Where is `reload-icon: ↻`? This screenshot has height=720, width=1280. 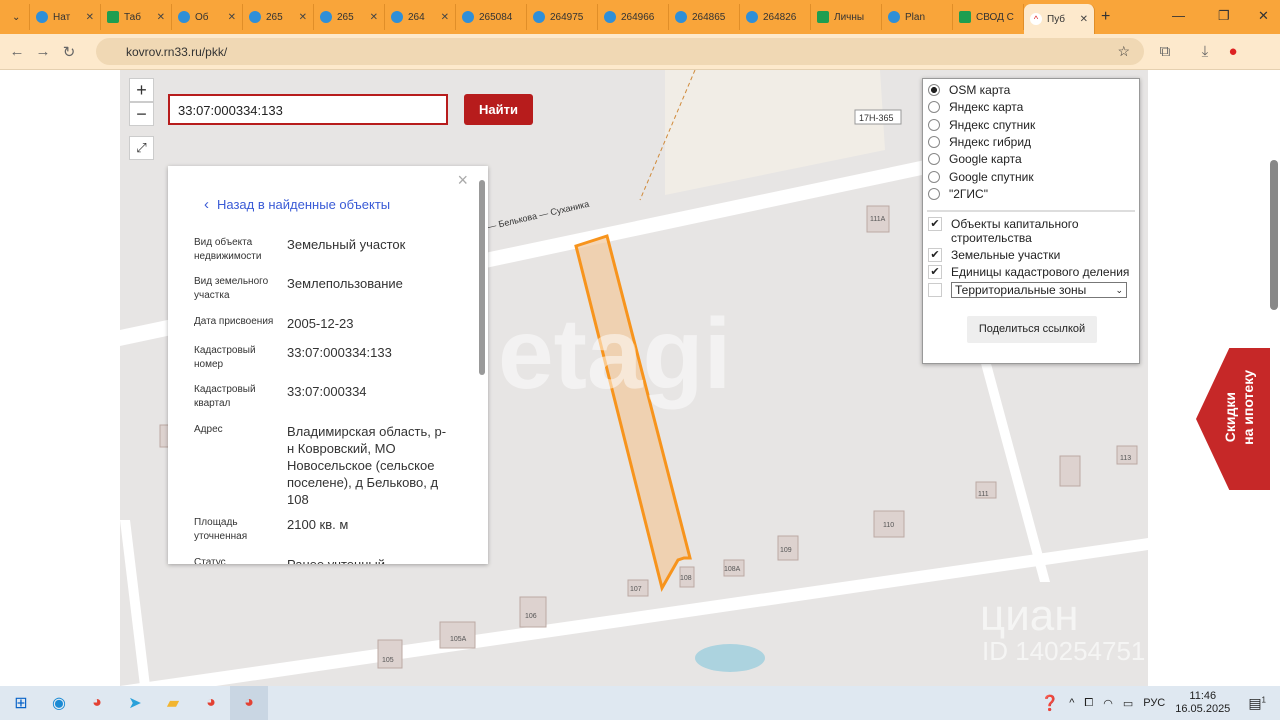
reload-icon: ↻ is located at coordinates (69, 52).